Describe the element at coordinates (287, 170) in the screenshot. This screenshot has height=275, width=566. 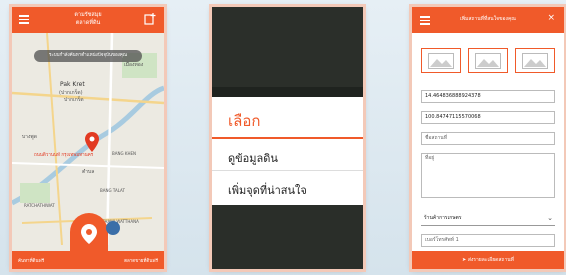
I see `divider` at that location.